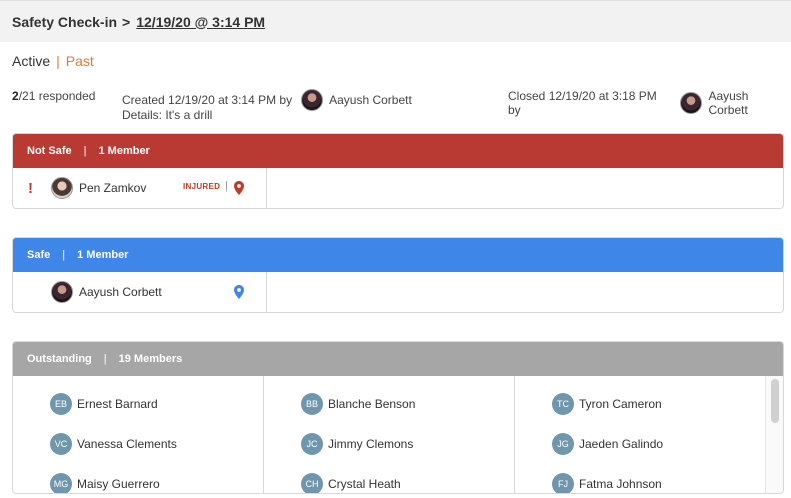  I want to click on not-safe-count: 1 Member, so click(124, 151).